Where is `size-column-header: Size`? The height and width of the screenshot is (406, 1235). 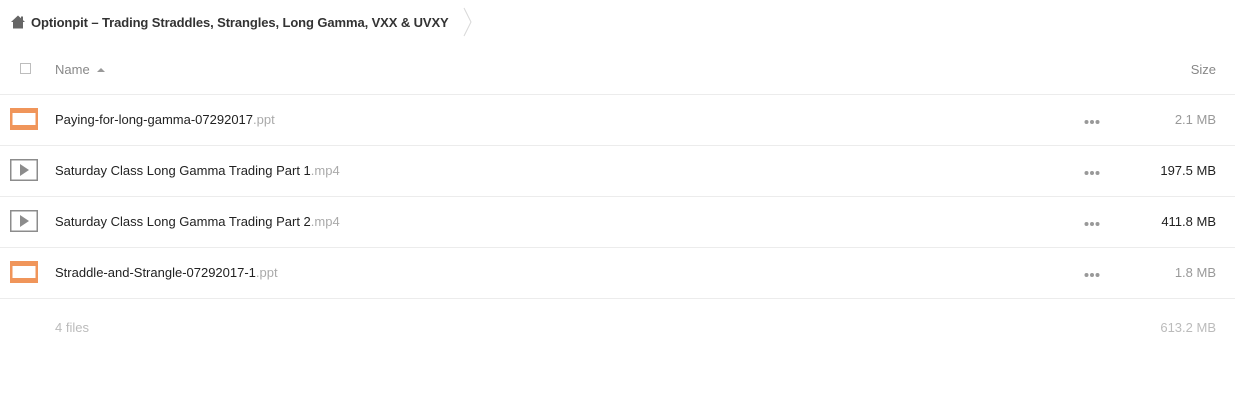
size-column-header: Size is located at coordinates (1203, 69).